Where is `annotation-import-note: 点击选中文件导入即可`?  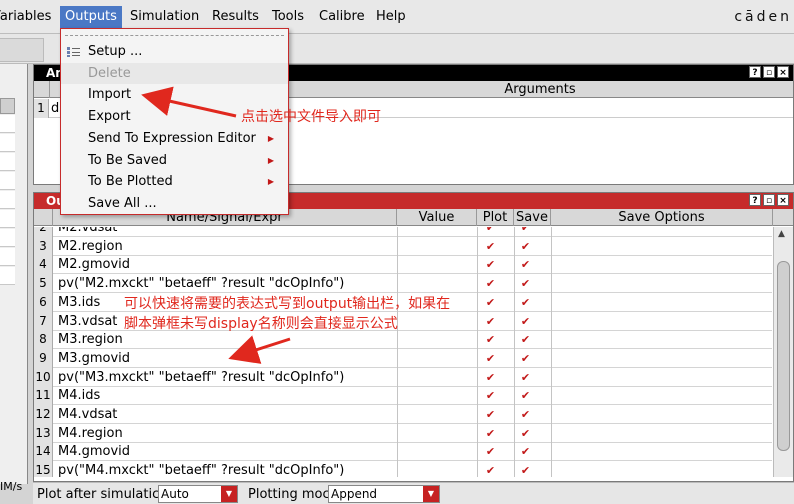 annotation-import-note: 点击选中文件导入即可 is located at coordinates (311, 117).